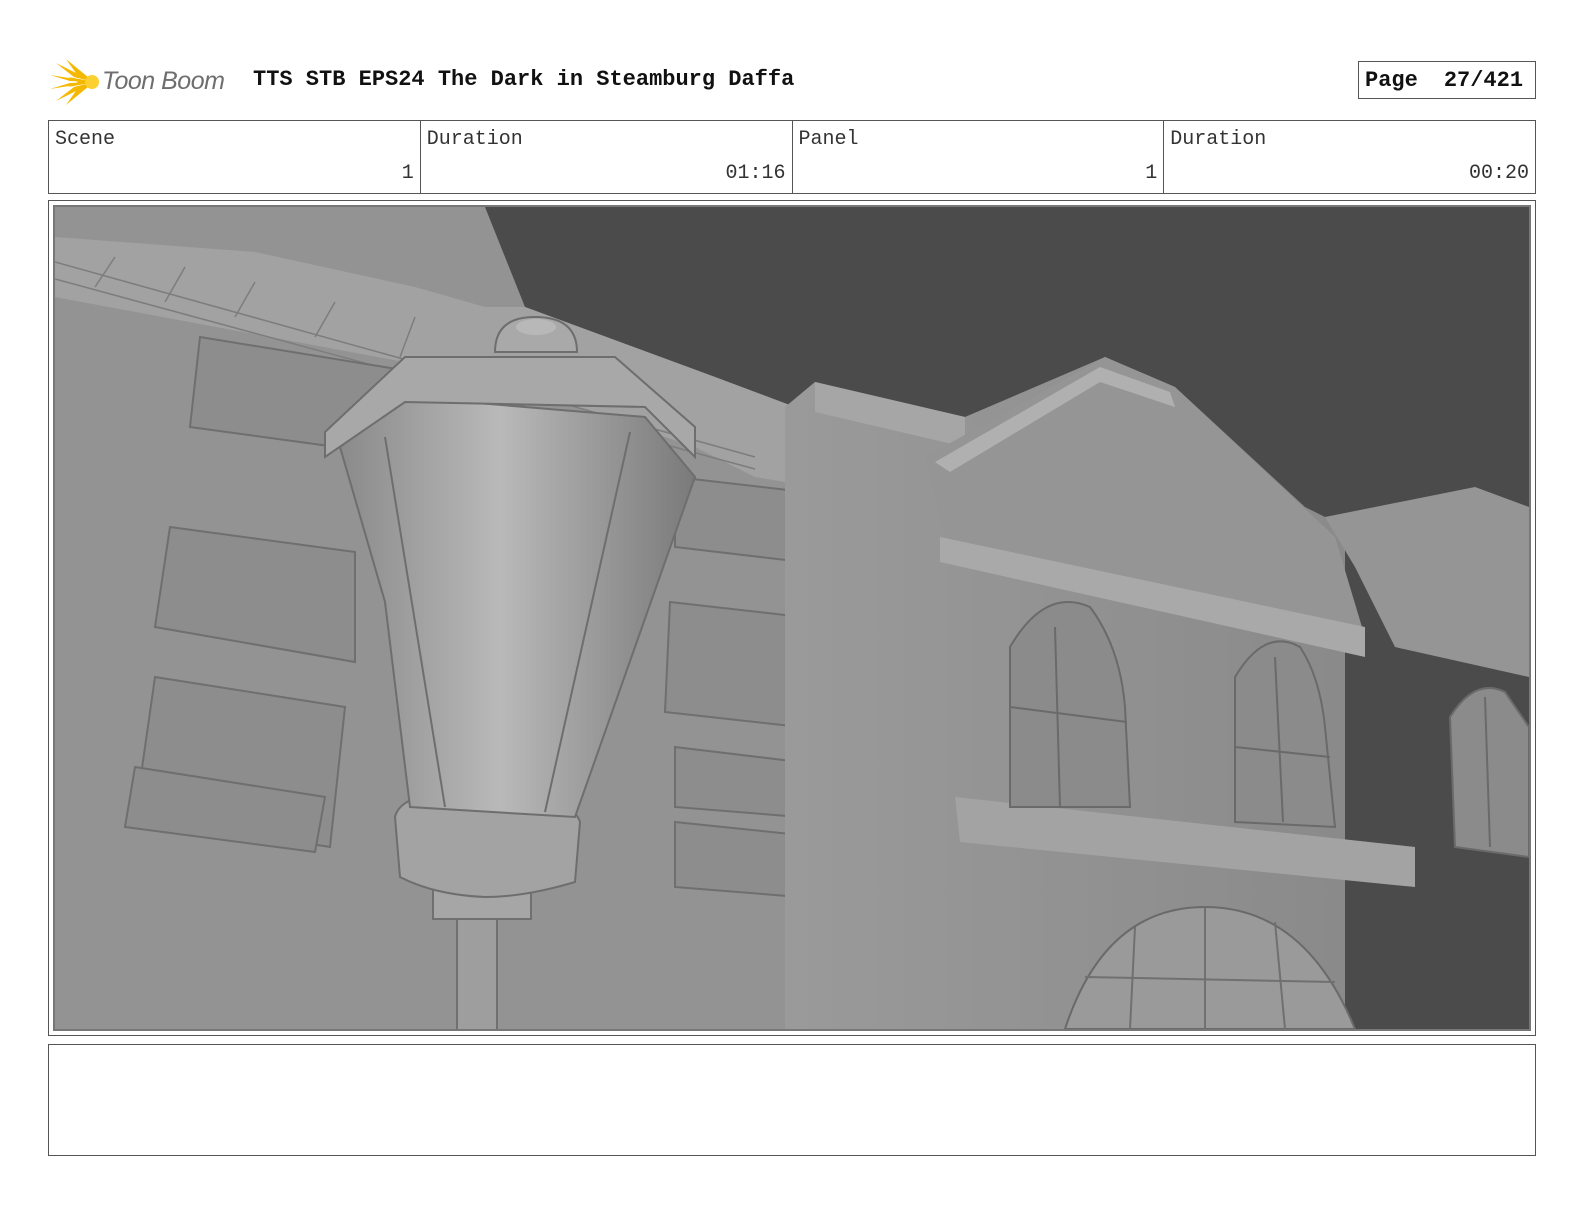  What do you see at coordinates (755, 173) in the screenshot?
I see `scene-duration-value: 01:16` at bounding box center [755, 173].